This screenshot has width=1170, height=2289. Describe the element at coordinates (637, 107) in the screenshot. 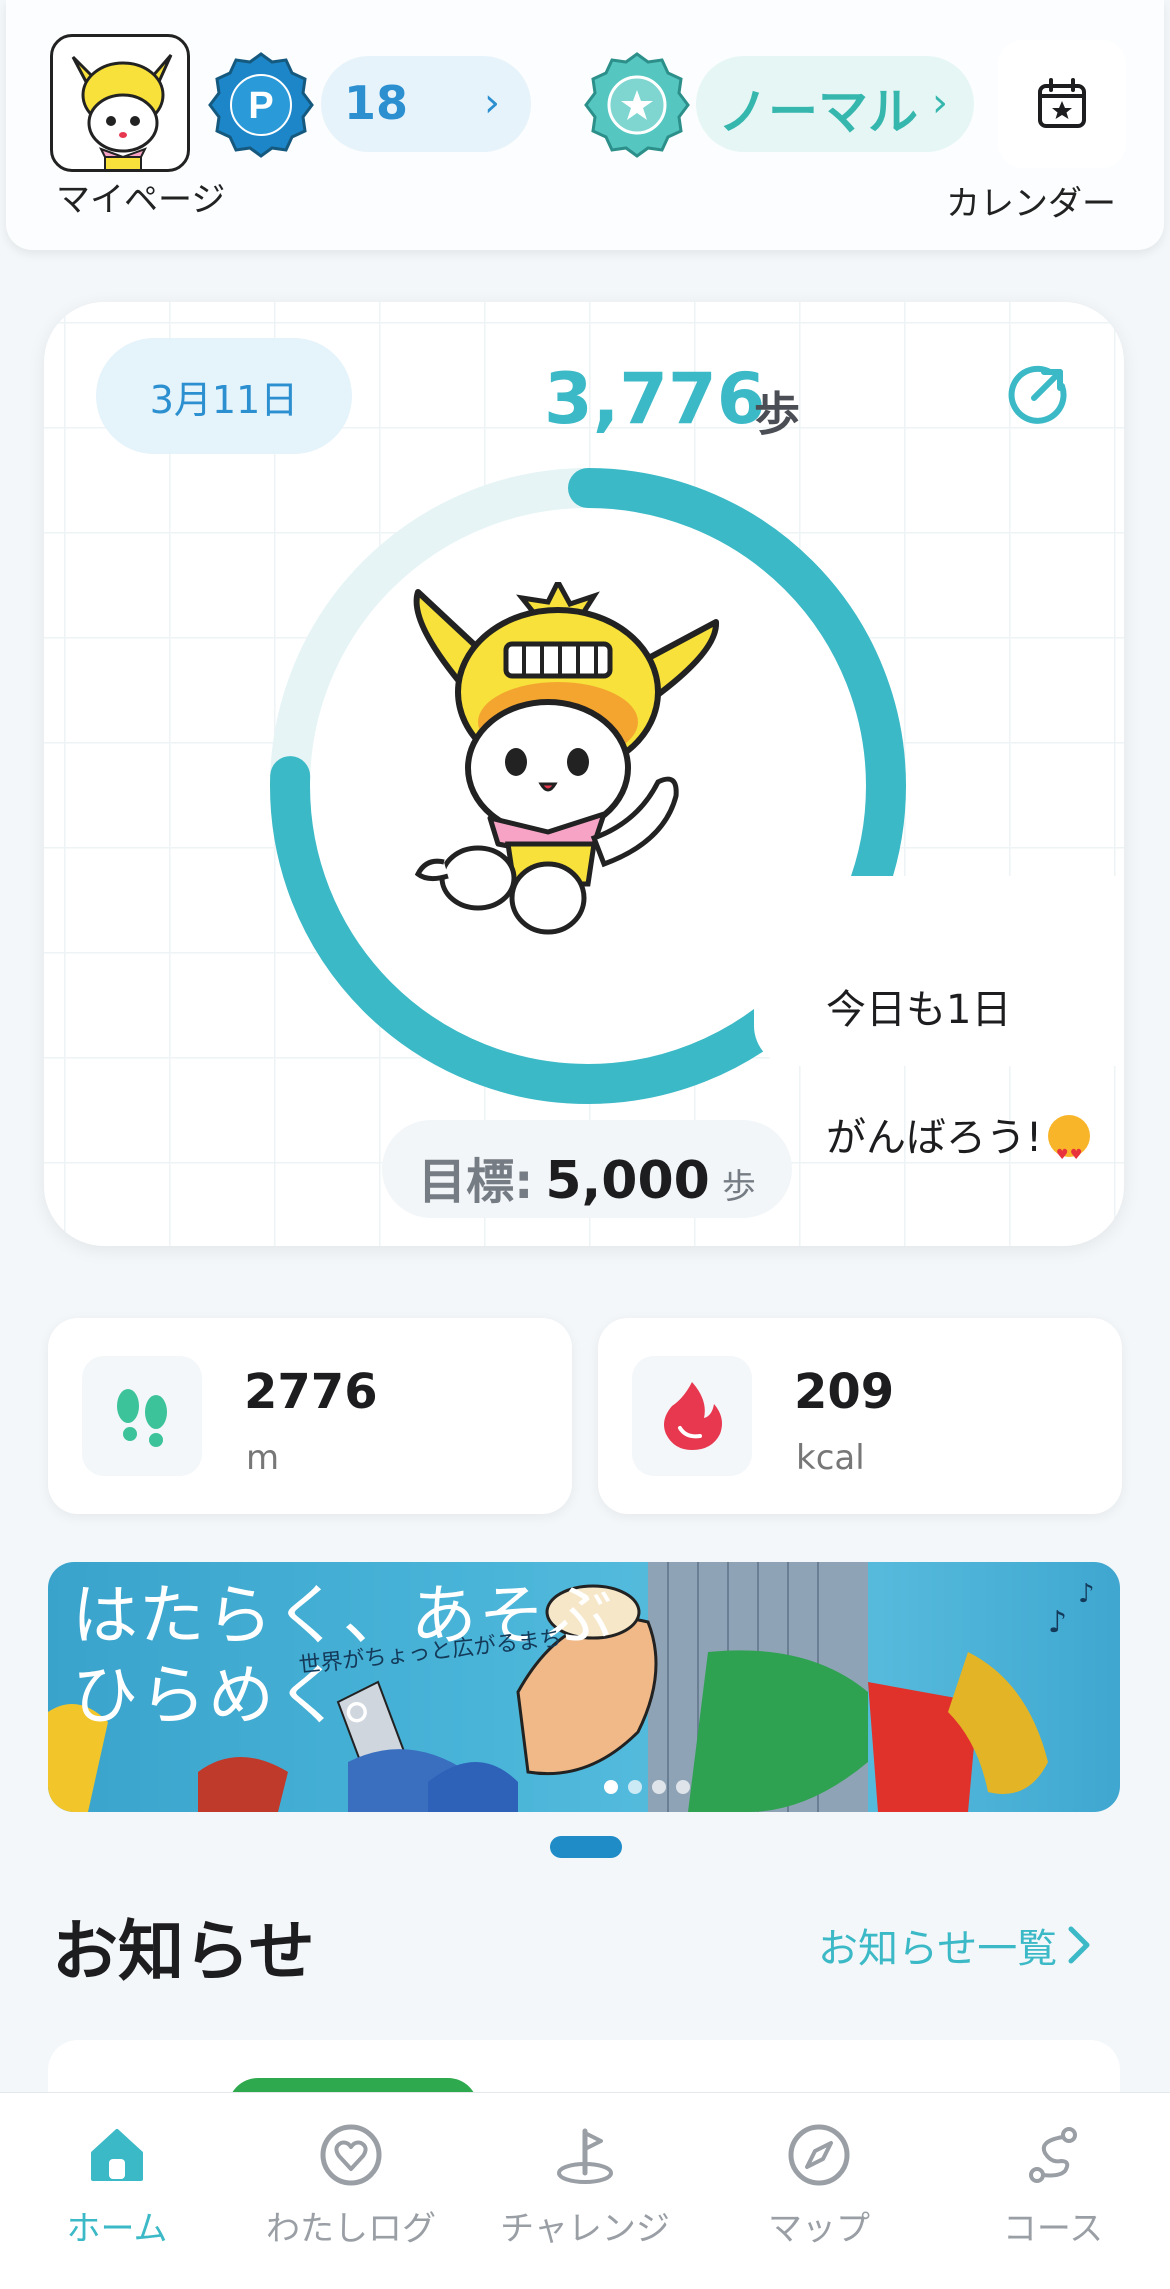

I see `rank-badge-icon` at that location.